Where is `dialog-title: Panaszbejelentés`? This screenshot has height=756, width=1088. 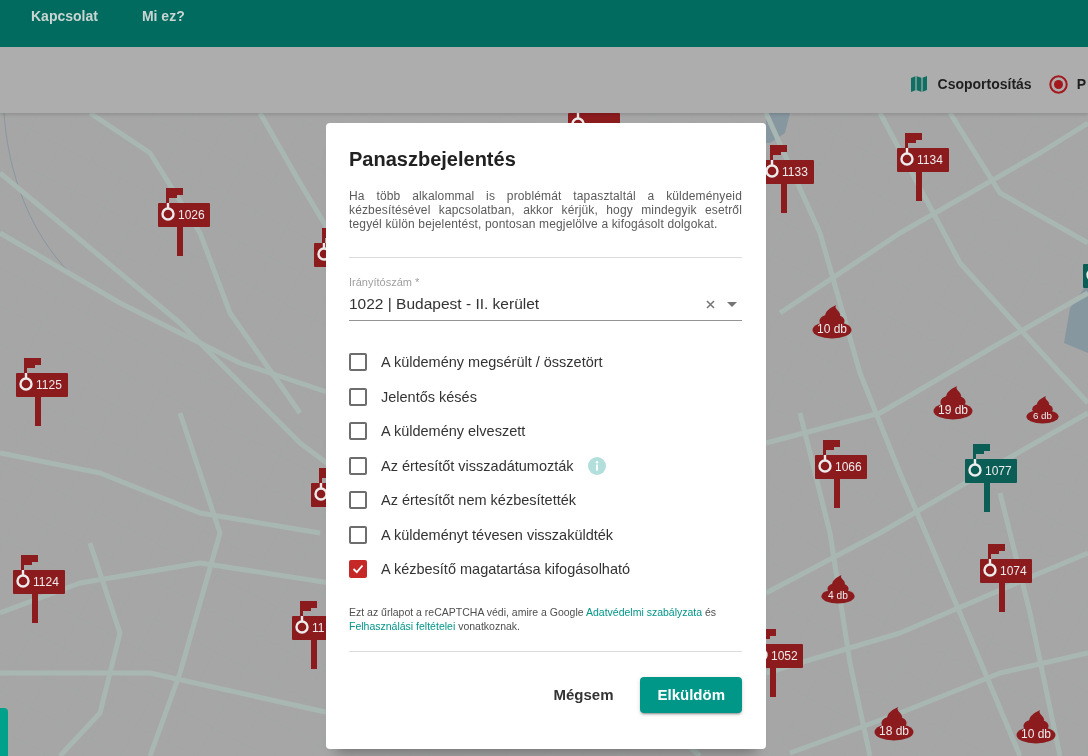
dialog-title: Panaszbejelentés is located at coordinates (433, 159).